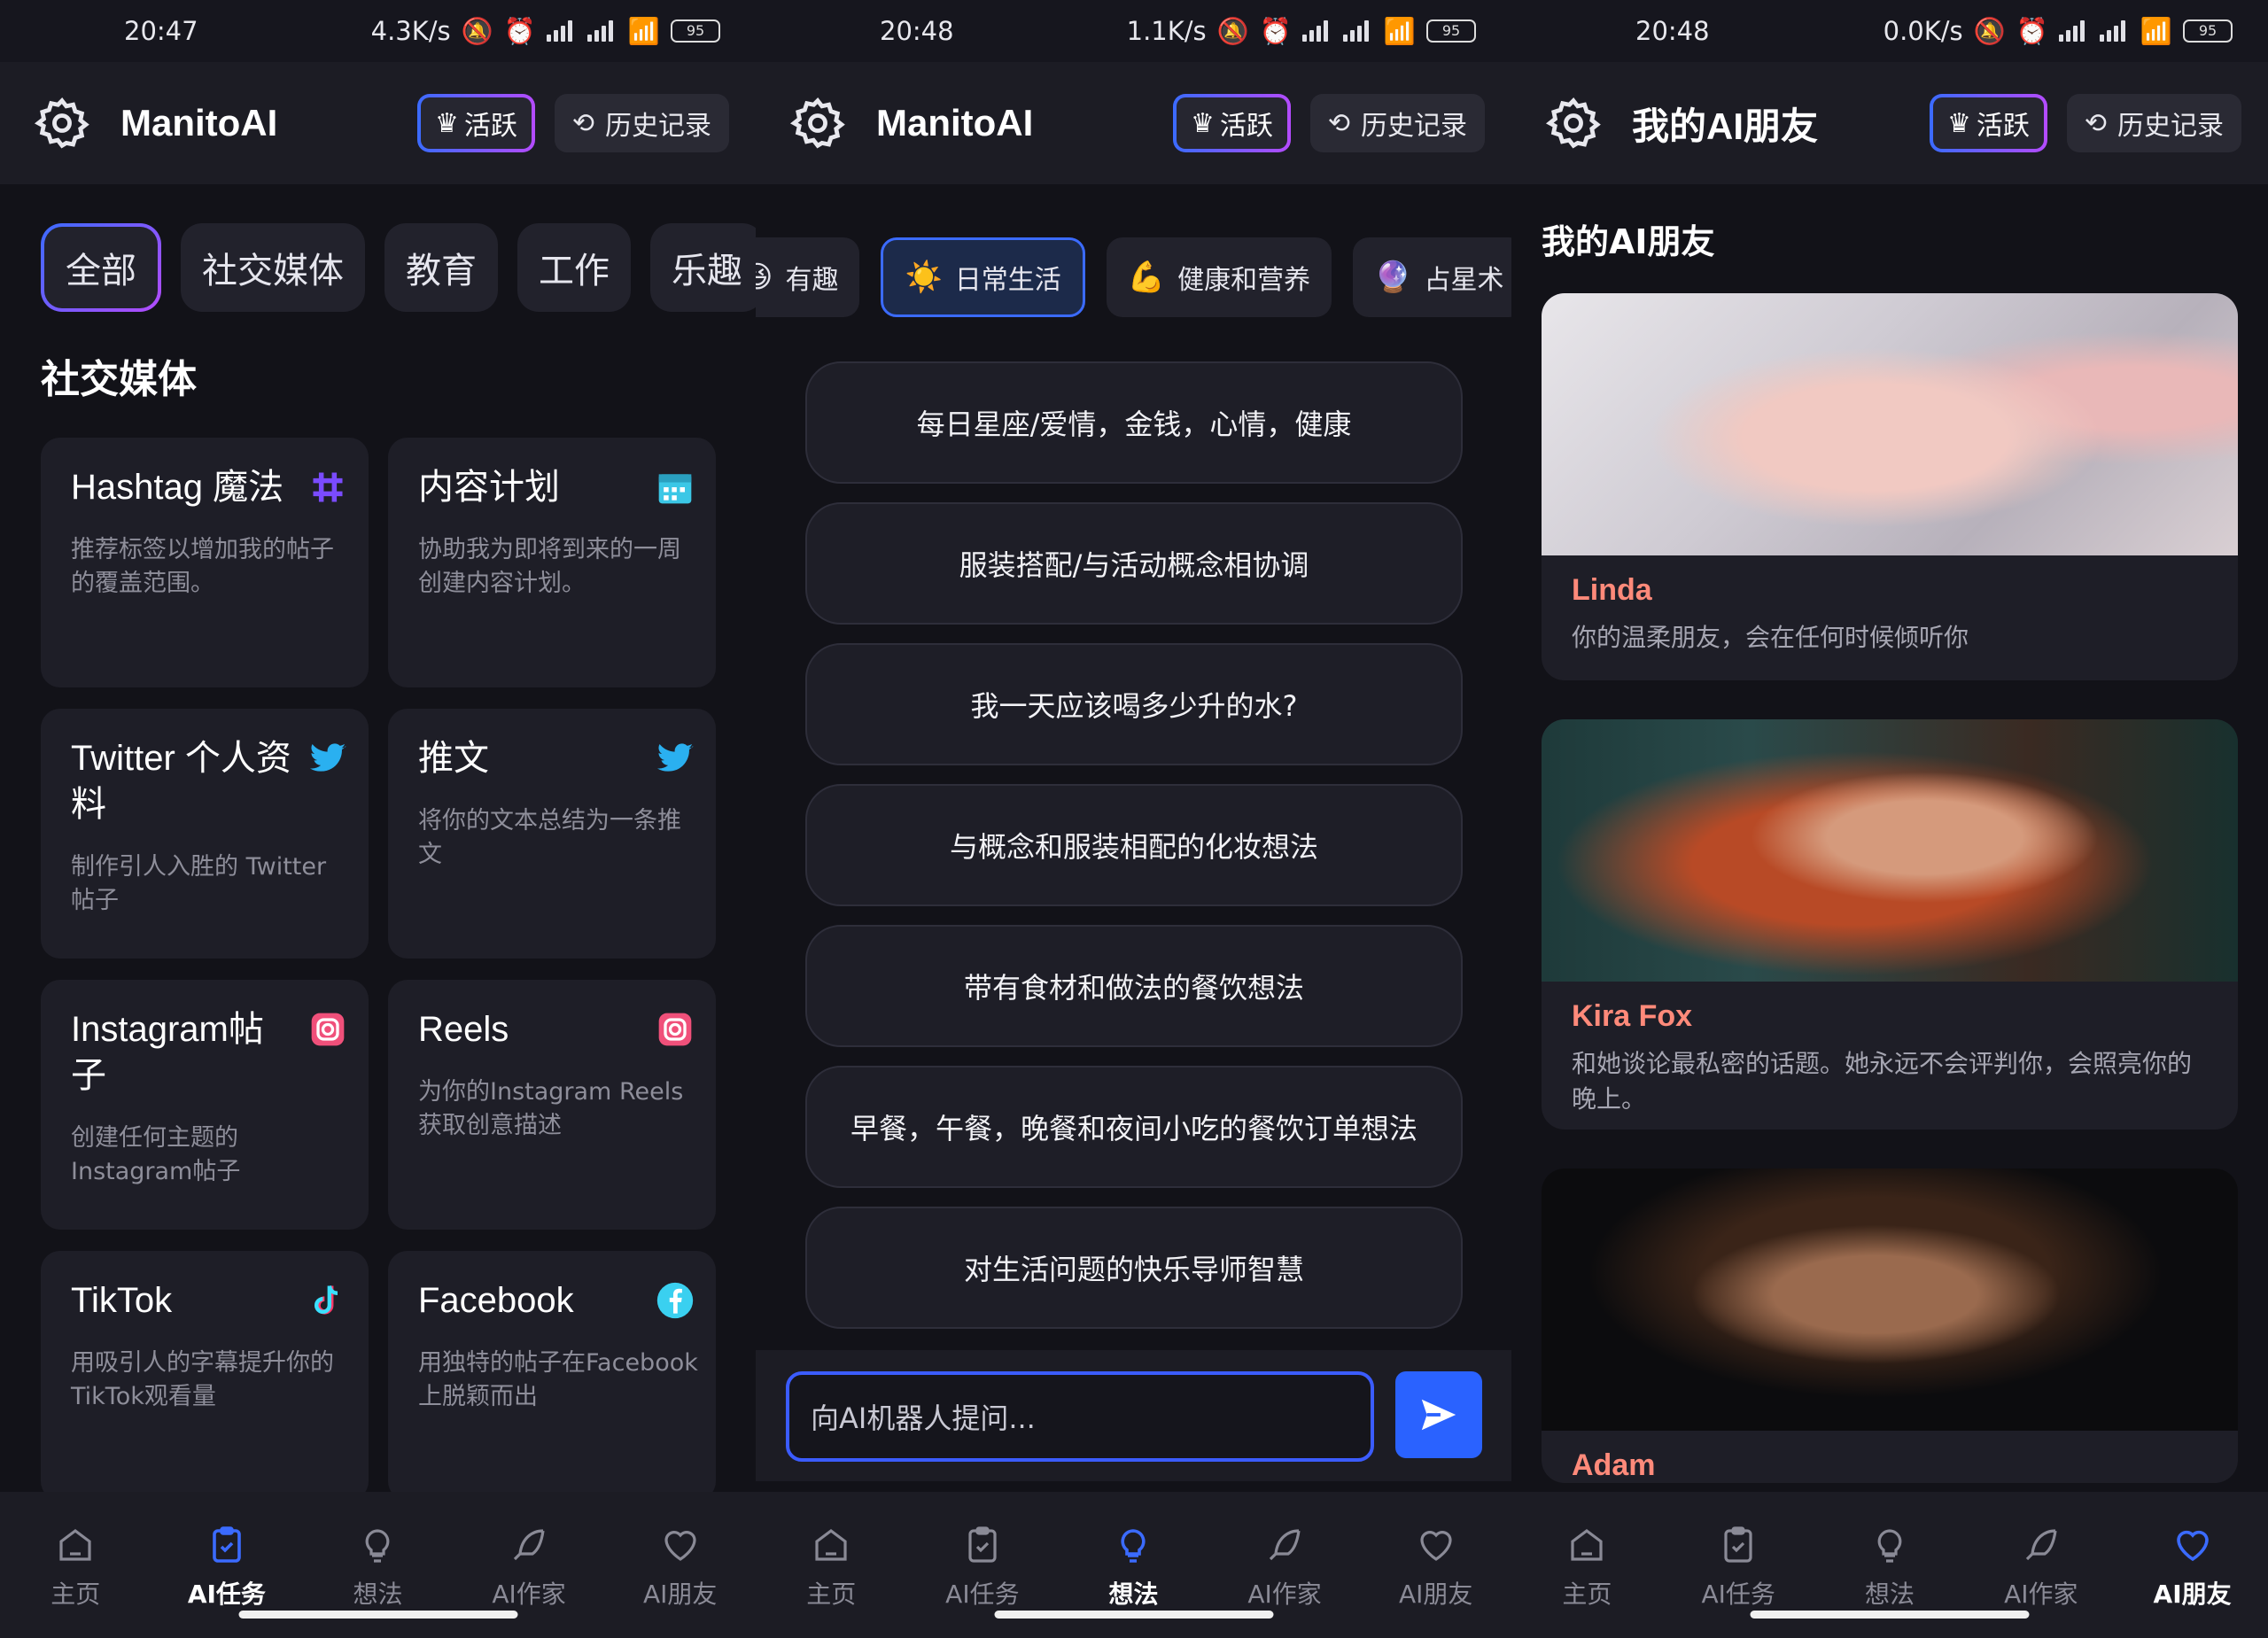 This screenshot has height=1638, width=2268. What do you see at coordinates (2041, 1594) in the screenshot?
I see `nav-label: AI作家` at bounding box center [2041, 1594].